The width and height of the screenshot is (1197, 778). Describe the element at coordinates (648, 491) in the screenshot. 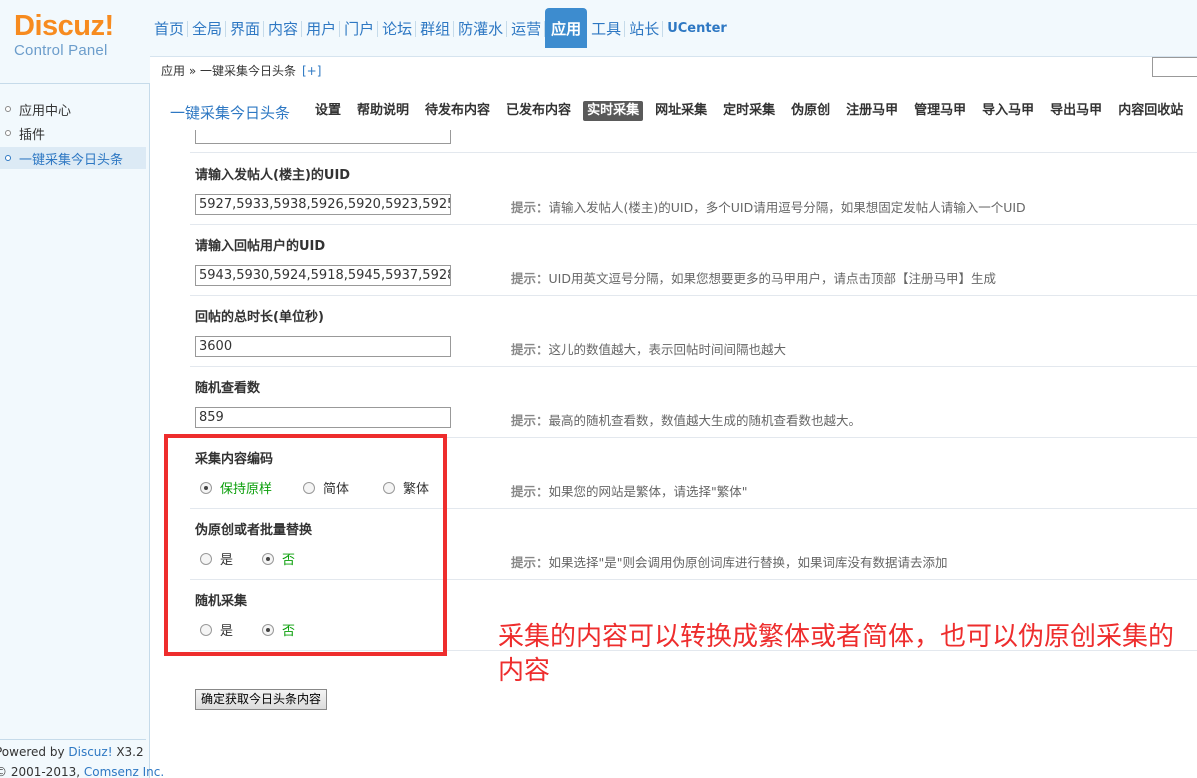

I see `hint-text: 如果您的网站是繁体，请选择"繁体"` at that location.